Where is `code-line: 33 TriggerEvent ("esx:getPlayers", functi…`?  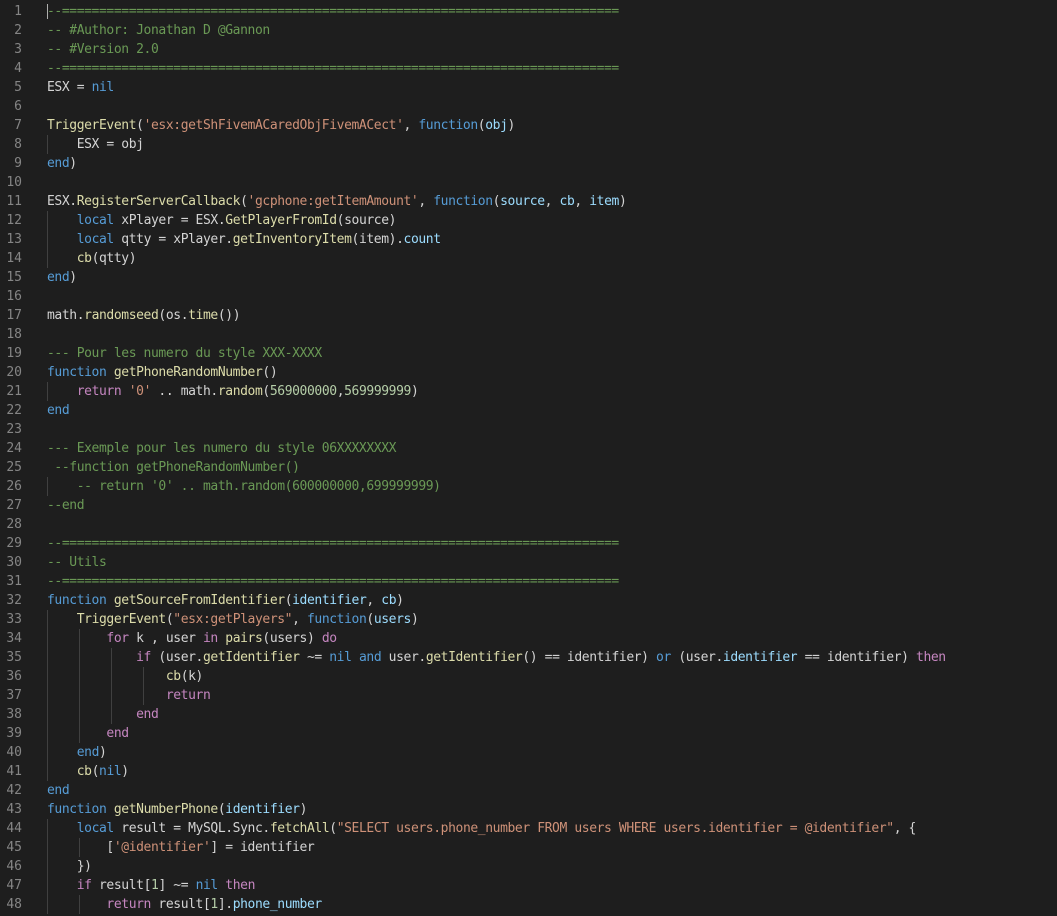
code-line: 33 TriggerEvent ("esx:getPlayers", functi… is located at coordinates (528, 619).